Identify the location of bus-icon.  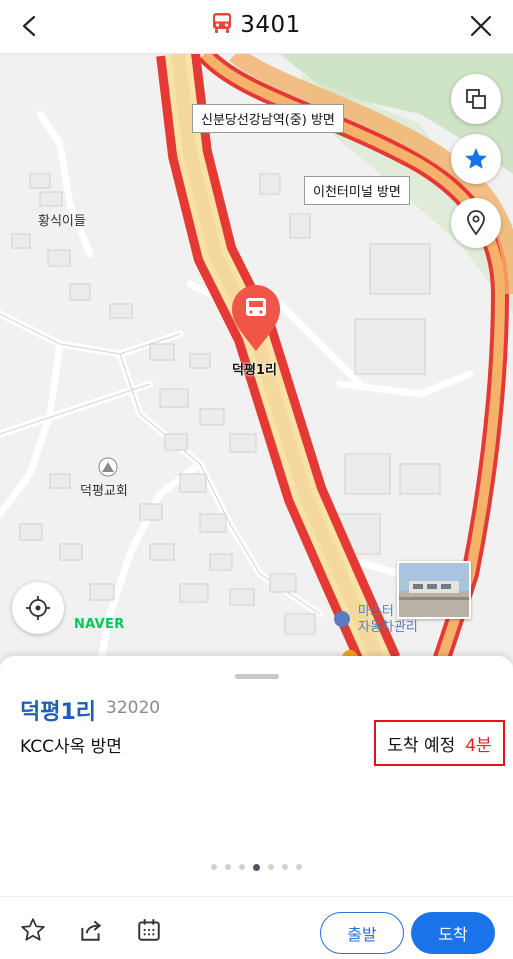
(222, 25).